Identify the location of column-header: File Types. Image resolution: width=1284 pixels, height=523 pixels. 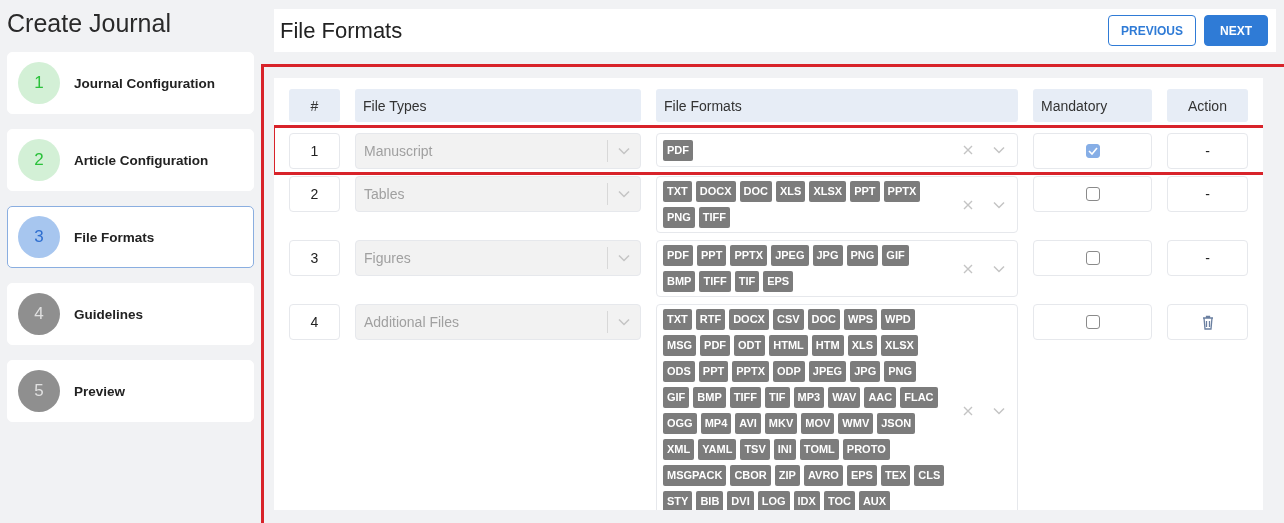
(498, 105).